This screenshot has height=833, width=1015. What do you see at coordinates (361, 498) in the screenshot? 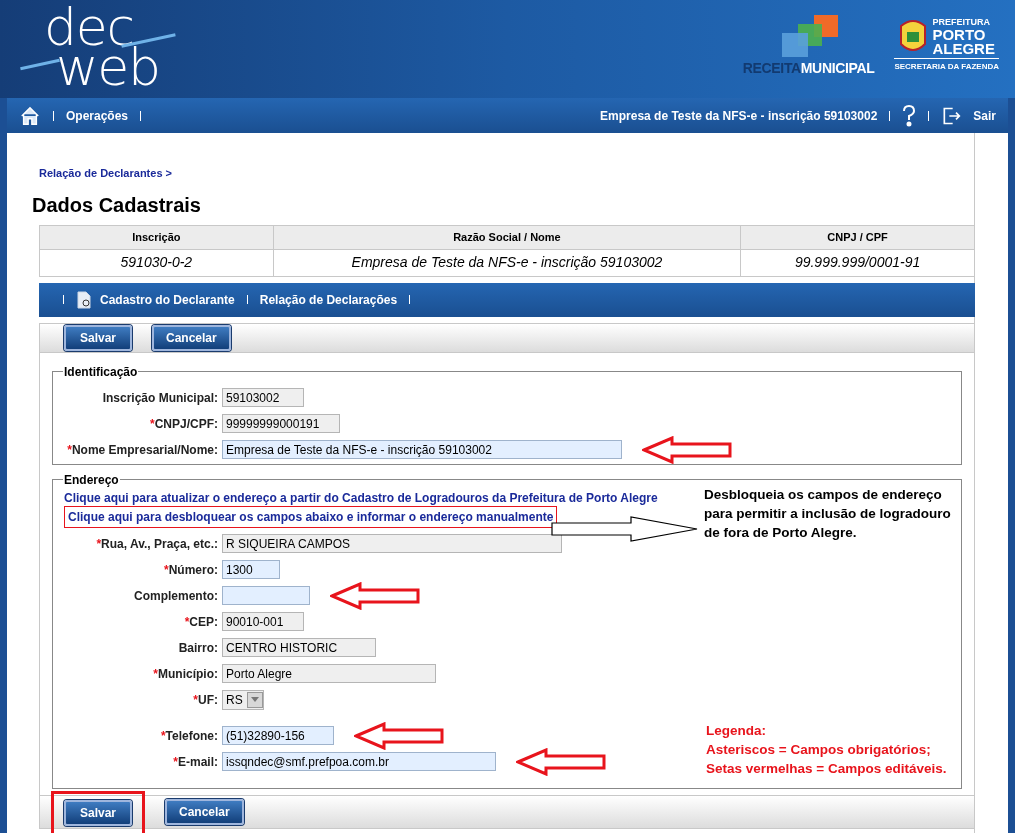
I see `address-link: Clique aqui para atualizar o endereço a partir do Cadastro de Logradouros da Prefeitura de Porto Alegre` at bounding box center [361, 498].